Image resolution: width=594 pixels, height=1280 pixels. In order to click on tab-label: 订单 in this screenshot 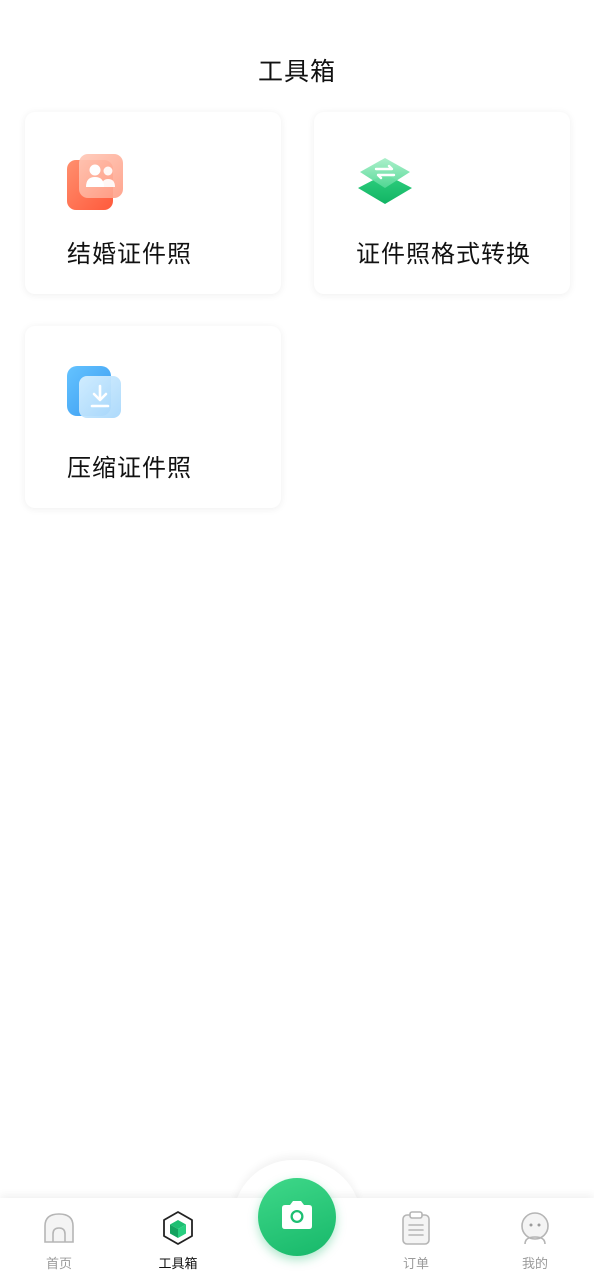, I will do `click(415, 1264)`.